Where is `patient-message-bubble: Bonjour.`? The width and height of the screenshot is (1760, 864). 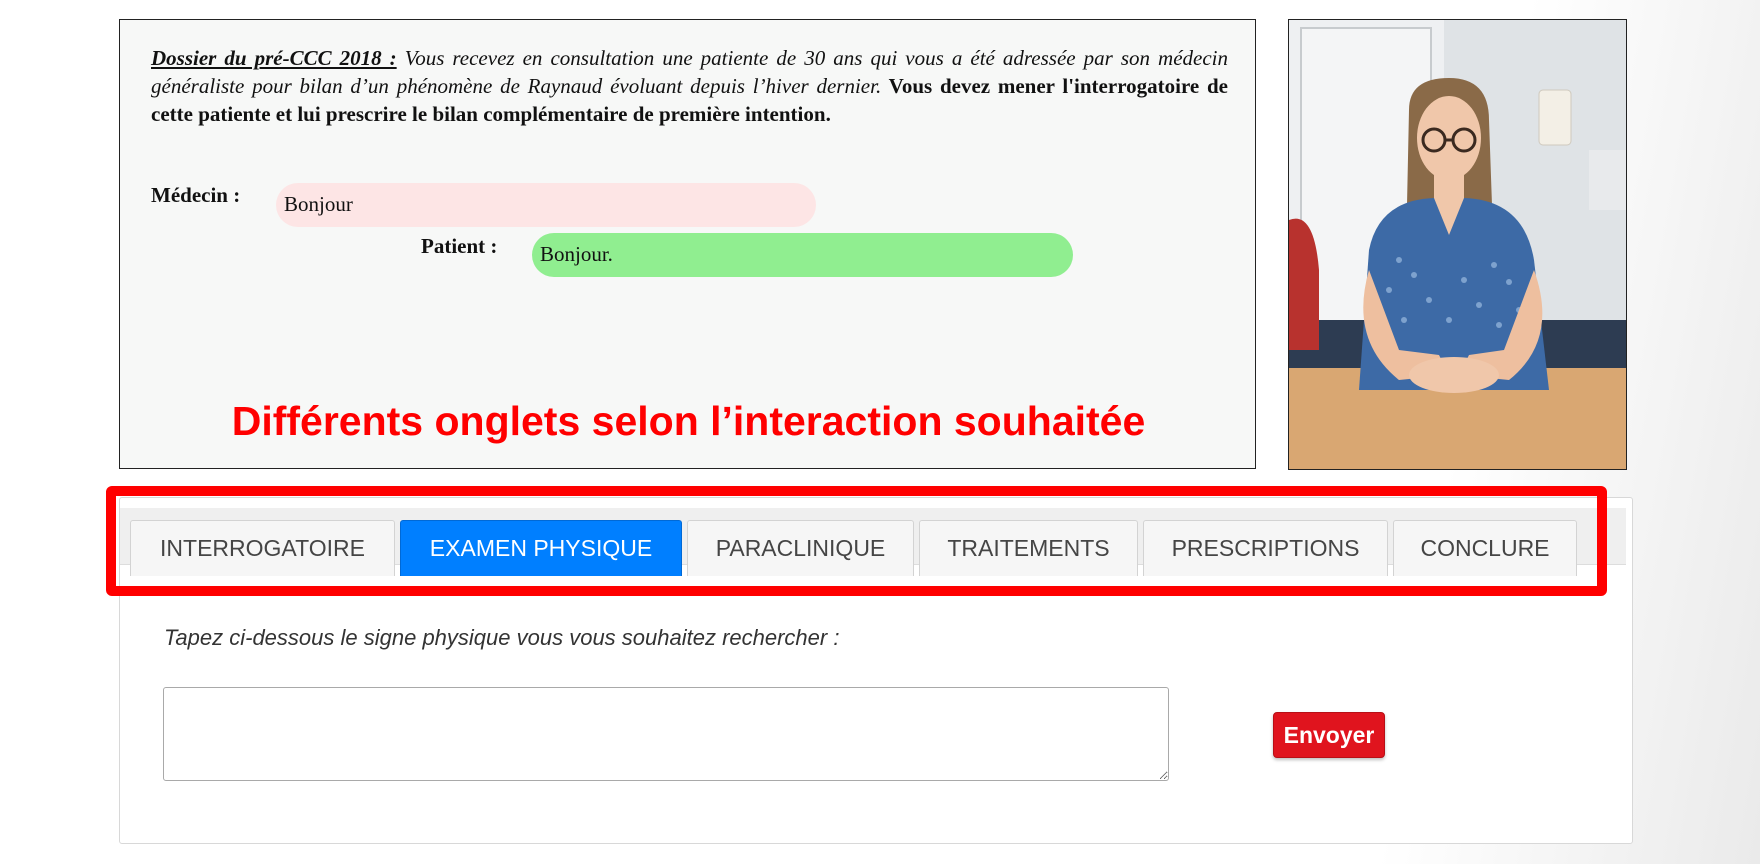 patient-message-bubble: Bonjour. is located at coordinates (802, 255).